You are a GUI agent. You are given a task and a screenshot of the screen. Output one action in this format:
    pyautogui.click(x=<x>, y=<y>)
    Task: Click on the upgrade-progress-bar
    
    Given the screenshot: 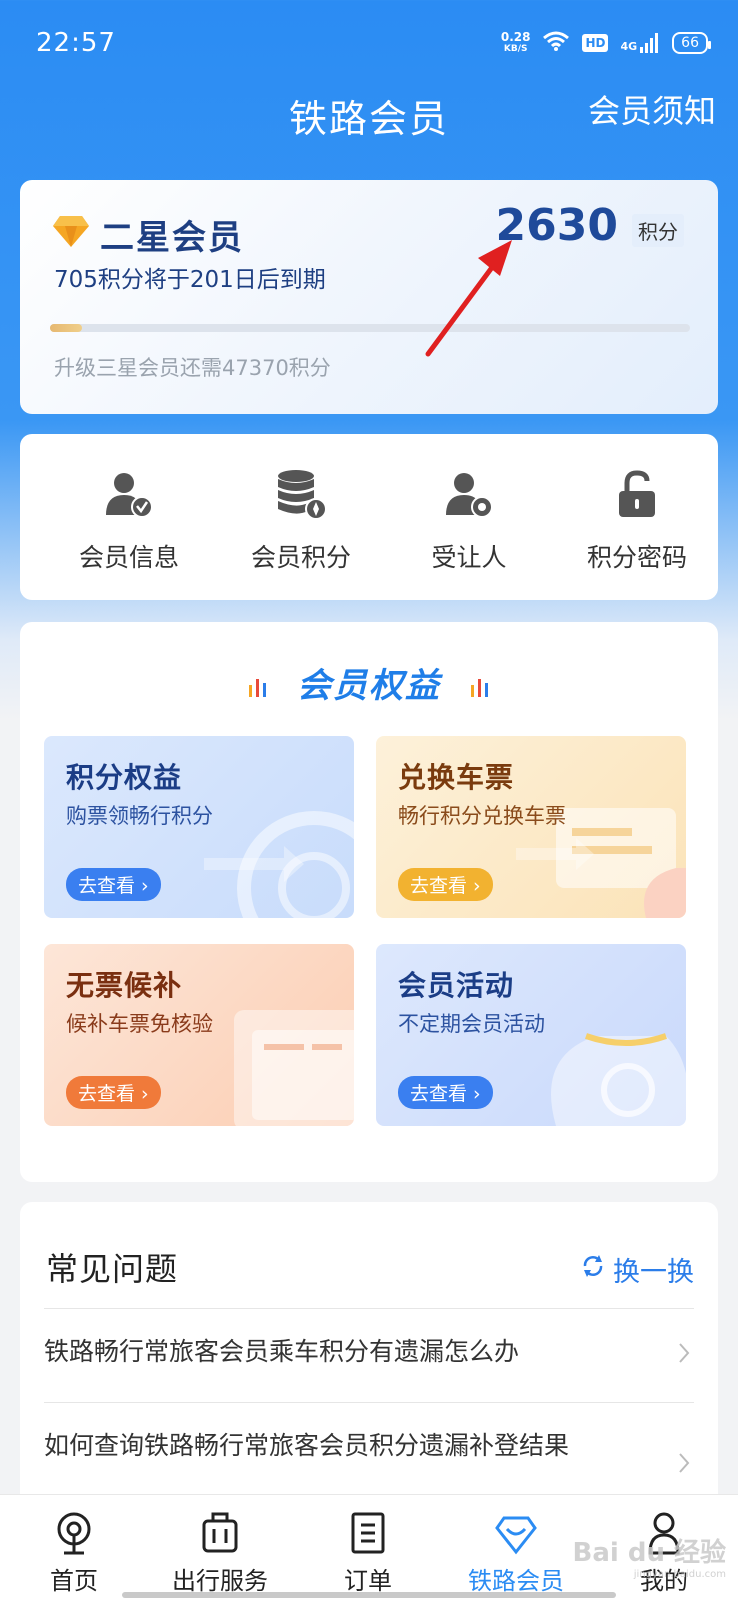 What is the action you would take?
    pyautogui.click(x=370, y=328)
    